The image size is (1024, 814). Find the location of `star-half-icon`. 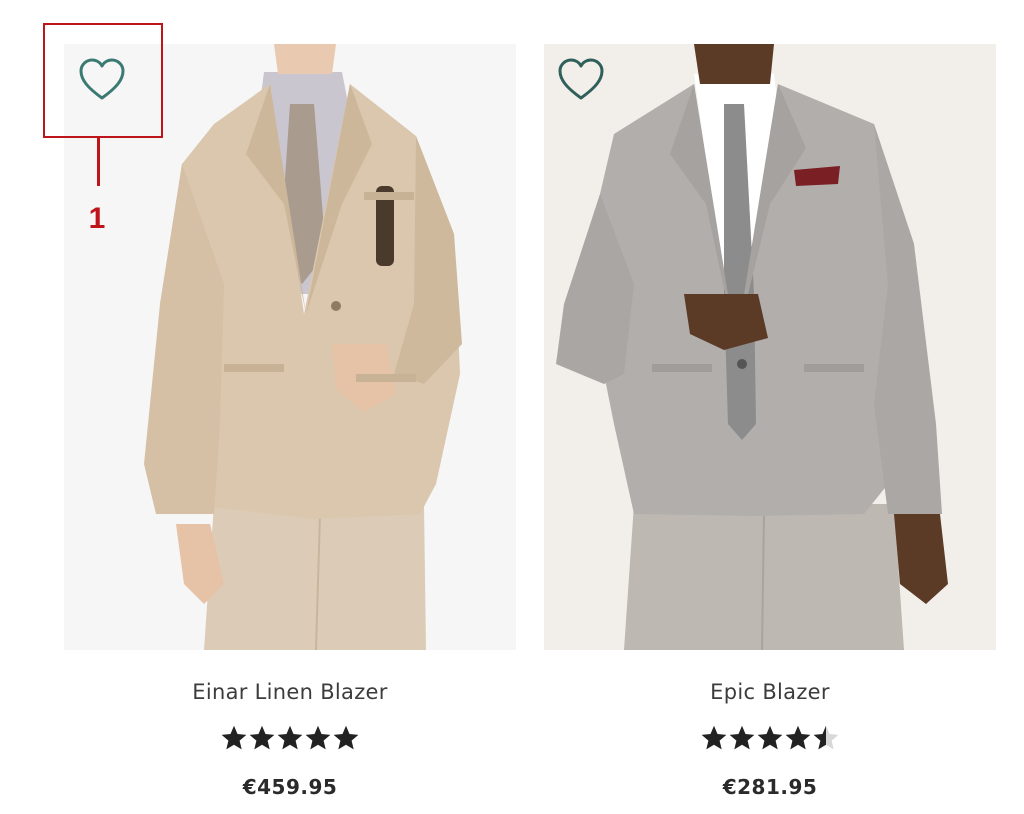

star-half-icon is located at coordinates (826, 737).